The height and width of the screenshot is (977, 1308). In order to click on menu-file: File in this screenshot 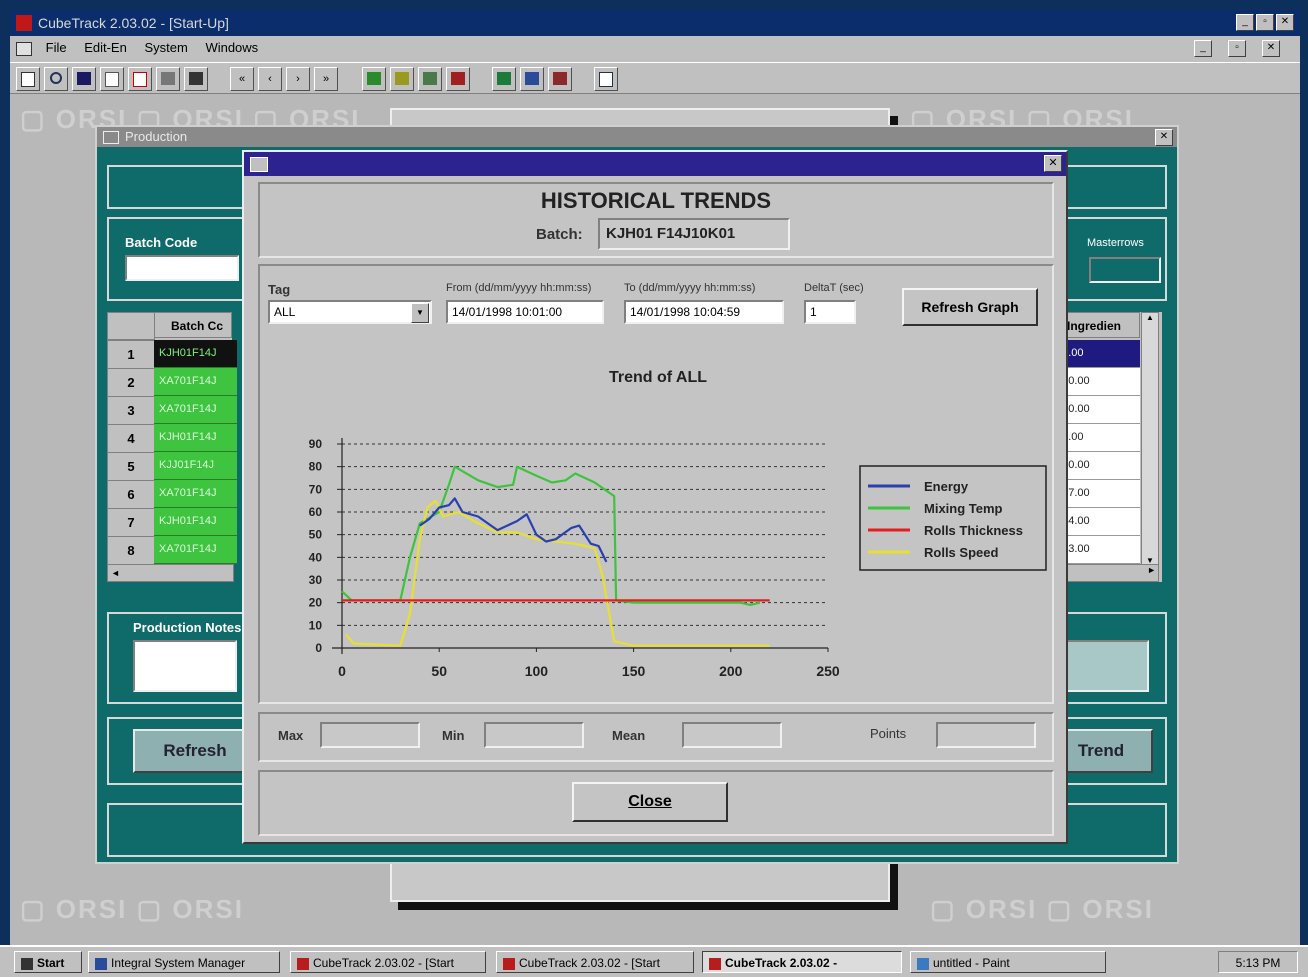, I will do `click(56, 47)`.